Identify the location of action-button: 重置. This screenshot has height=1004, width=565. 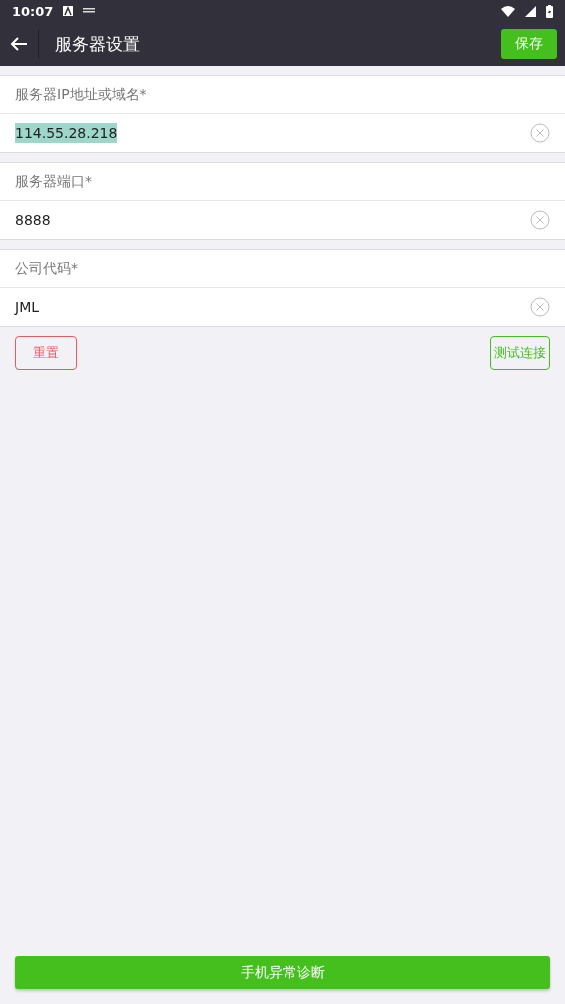
(46, 353).